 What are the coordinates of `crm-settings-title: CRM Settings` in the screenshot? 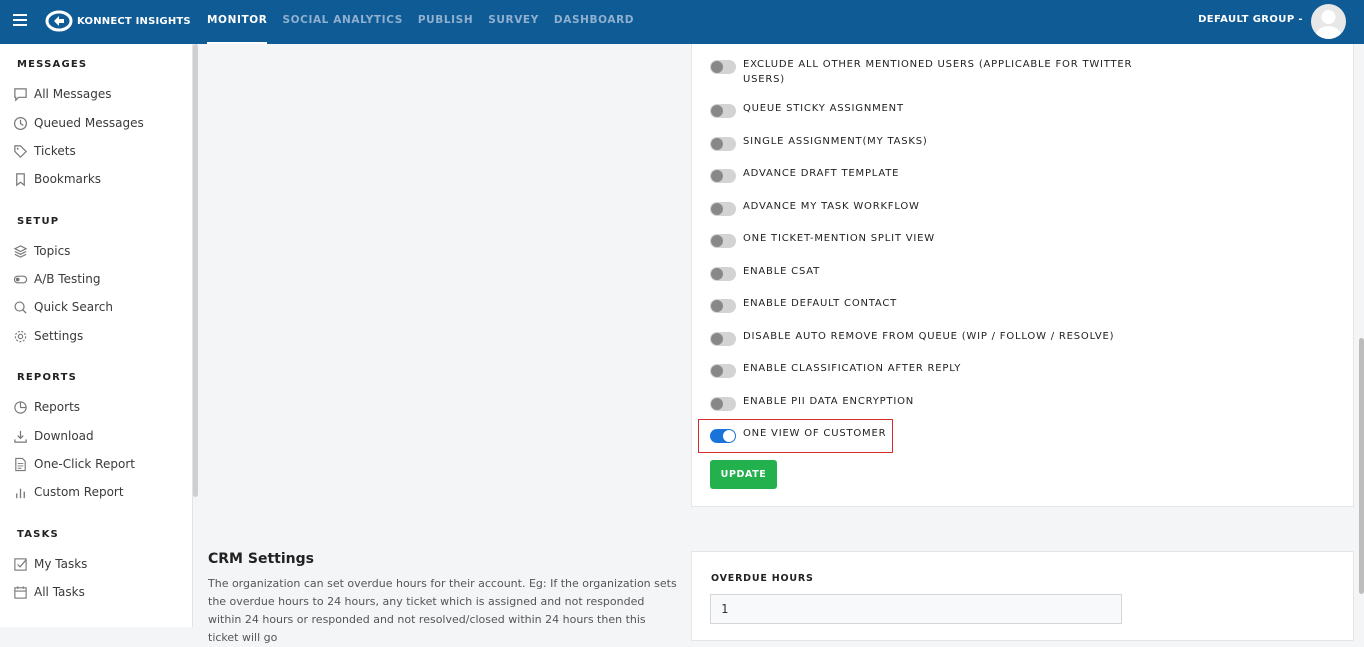 It's located at (261, 559).